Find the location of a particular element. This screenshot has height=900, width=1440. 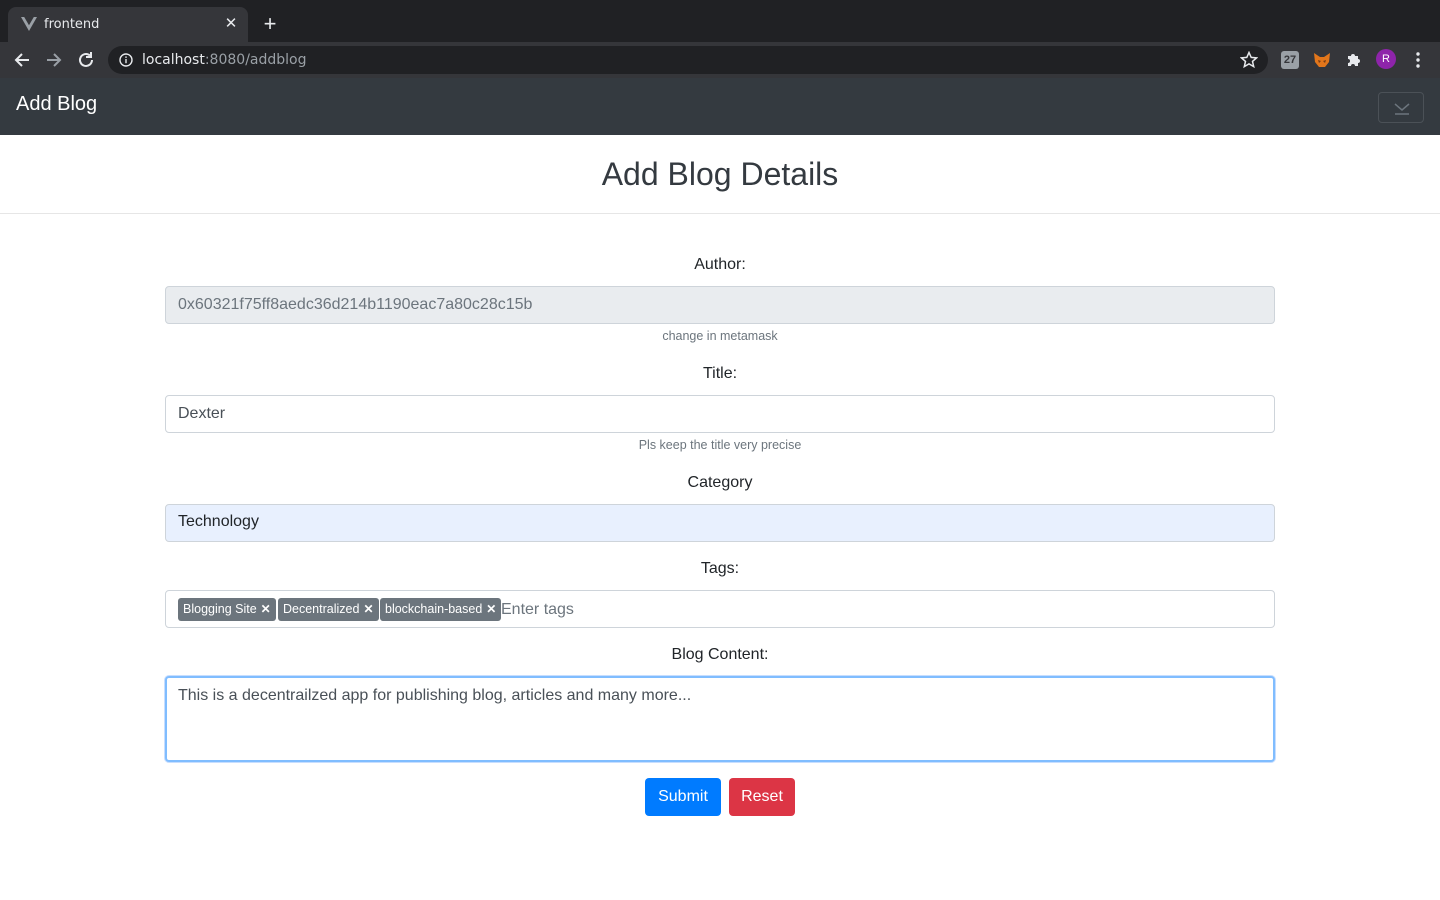

address-bar: localhost:8080/addblog is located at coordinates (688, 60).